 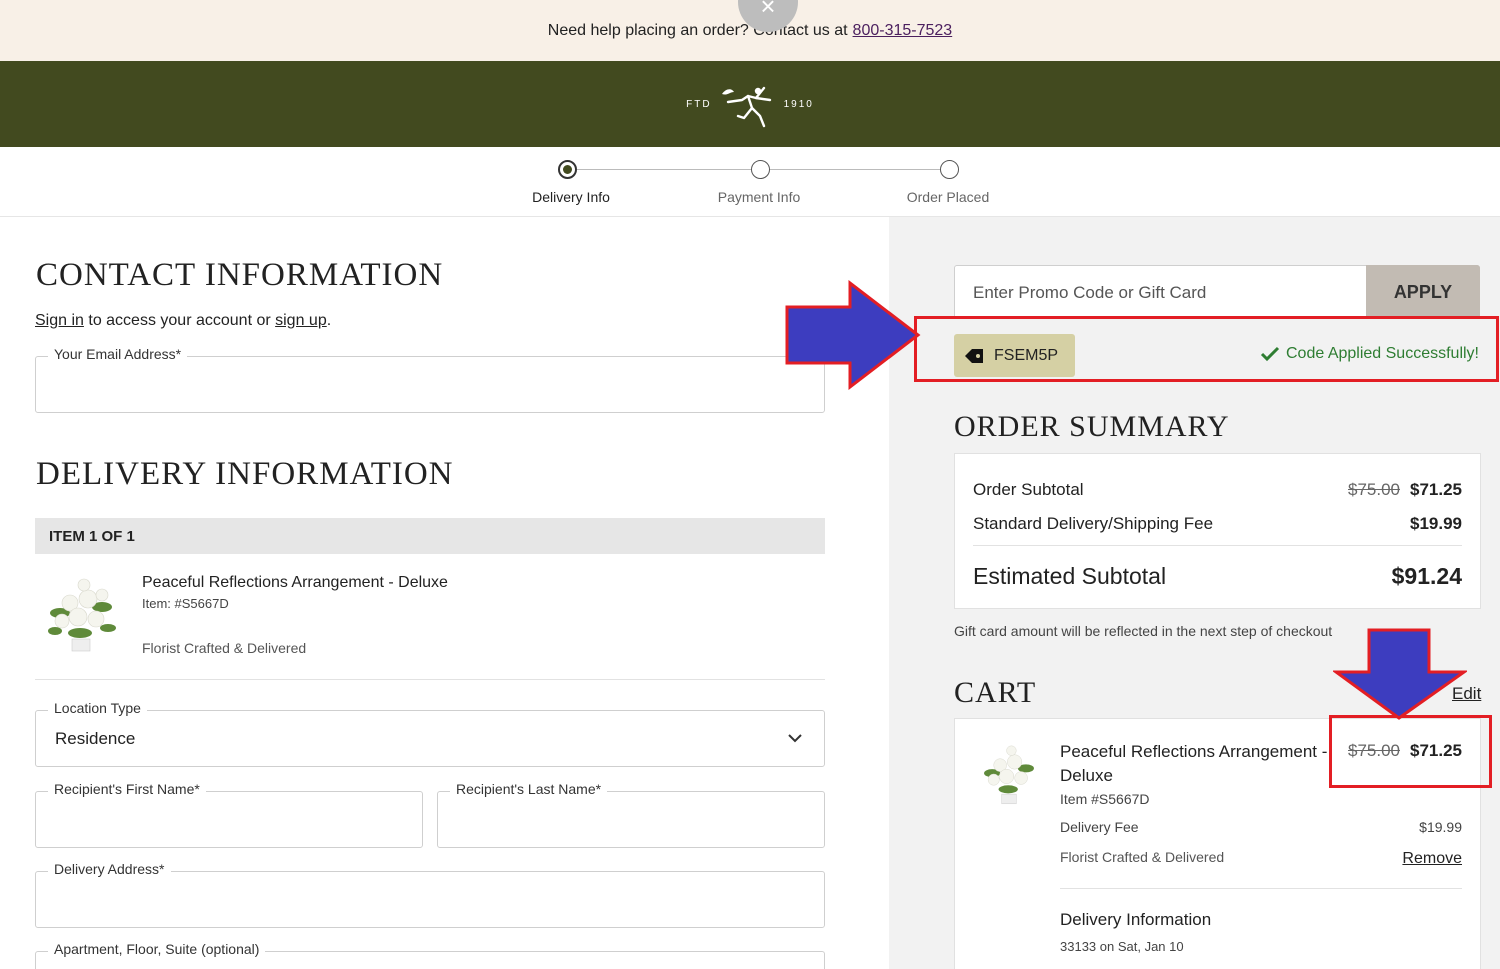 I want to click on first-name-label: Recipient's First Name*, so click(x=127, y=789).